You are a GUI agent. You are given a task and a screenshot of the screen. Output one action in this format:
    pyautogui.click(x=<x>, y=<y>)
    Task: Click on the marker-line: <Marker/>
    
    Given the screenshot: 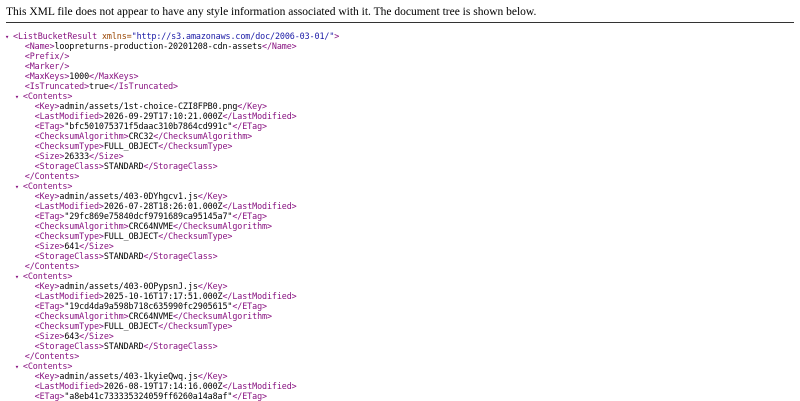 What is the action you would take?
    pyautogui.click(x=402, y=66)
    